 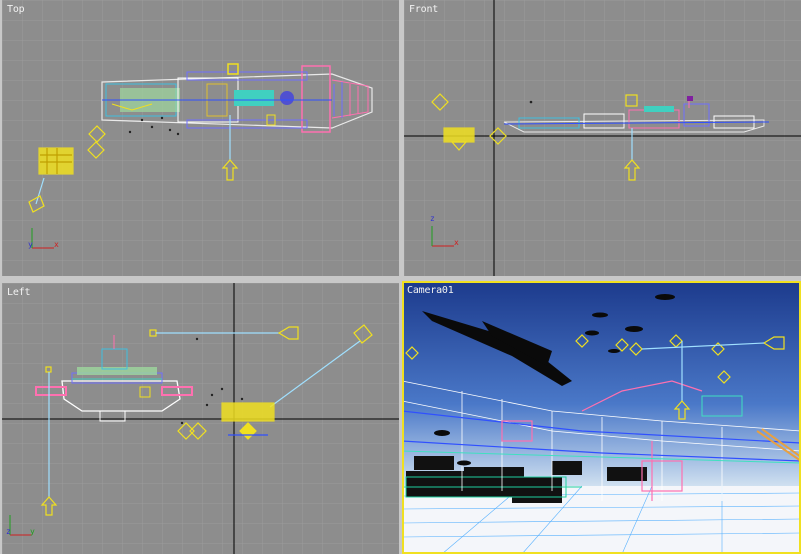 What do you see at coordinates (456, 242) in the screenshot?
I see `axis-label-x-front: x` at bounding box center [456, 242].